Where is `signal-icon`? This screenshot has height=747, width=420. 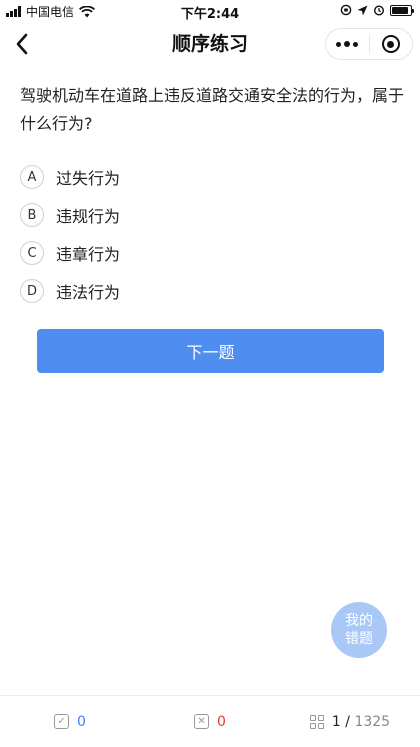 signal-icon is located at coordinates (13, 11).